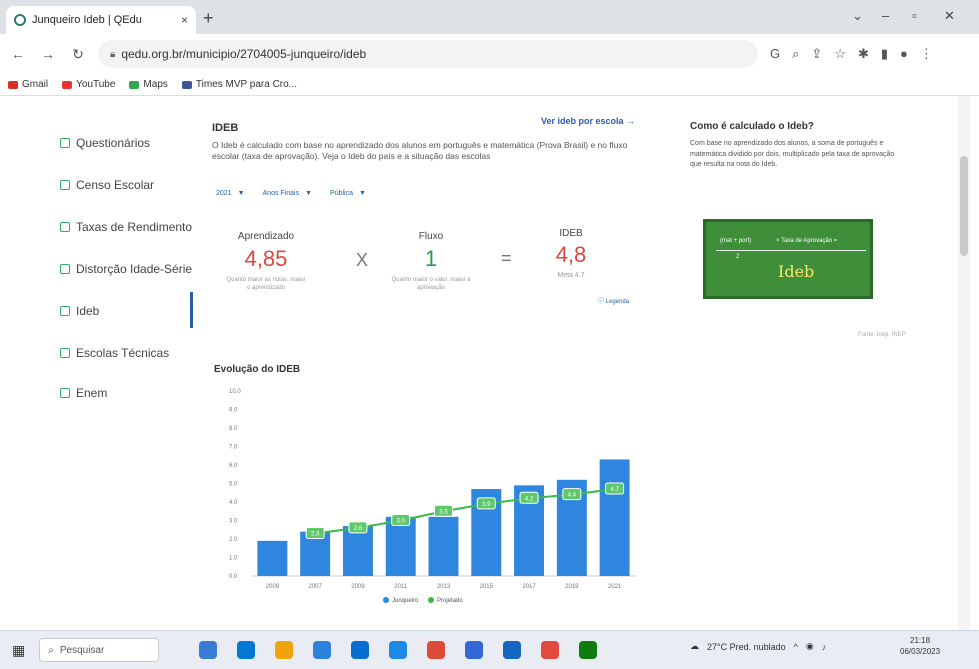  What do you see at coordinates (257, 369) in the screenshot?
I see `evolution-title: Evolução do IDEB` at bounding box center [257, 369].